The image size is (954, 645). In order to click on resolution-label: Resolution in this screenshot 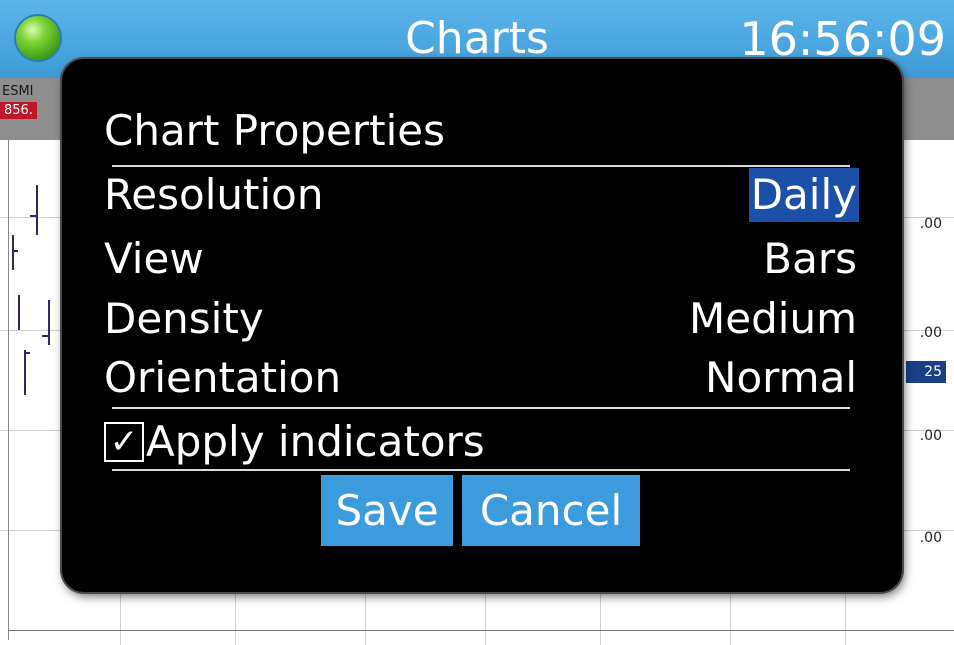, I will do `click(214, 194)`.